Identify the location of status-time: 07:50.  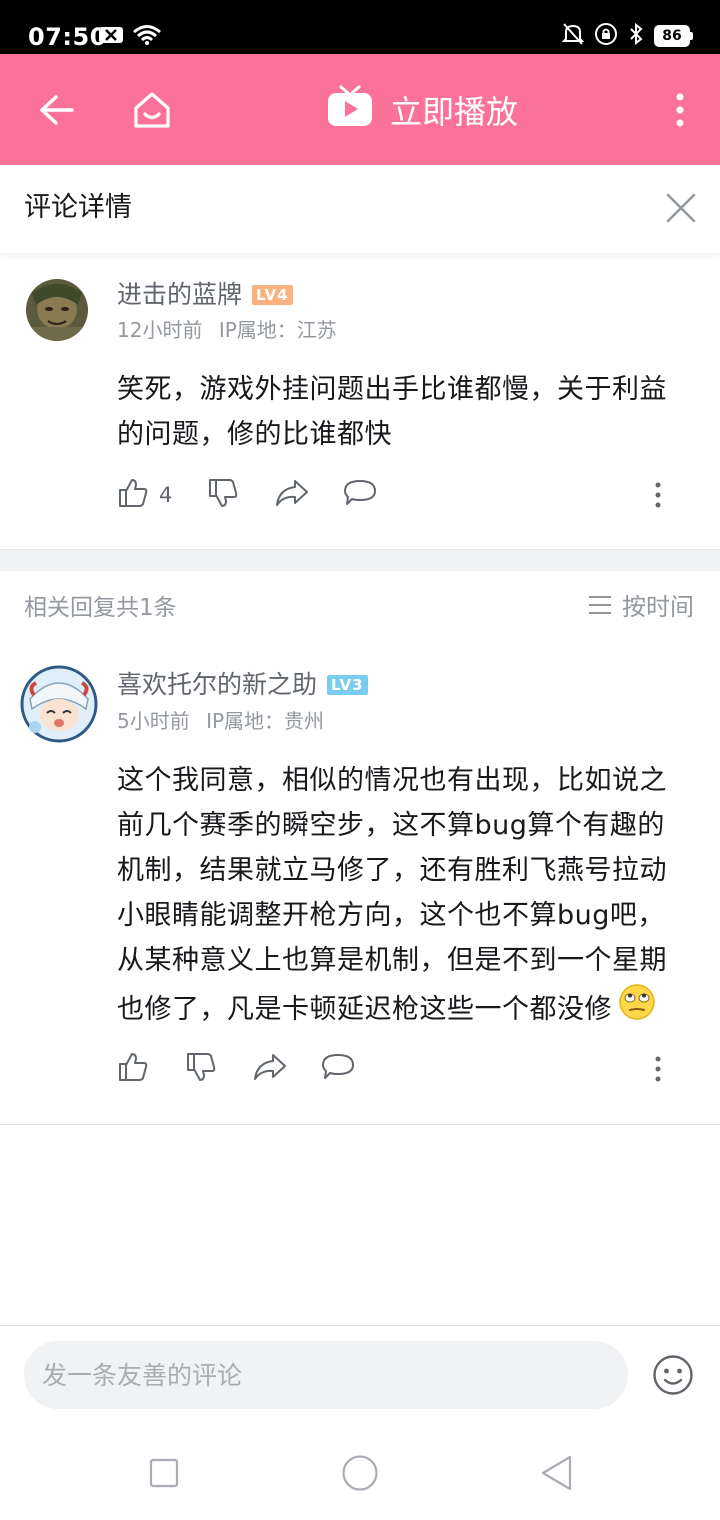
(67, 37).